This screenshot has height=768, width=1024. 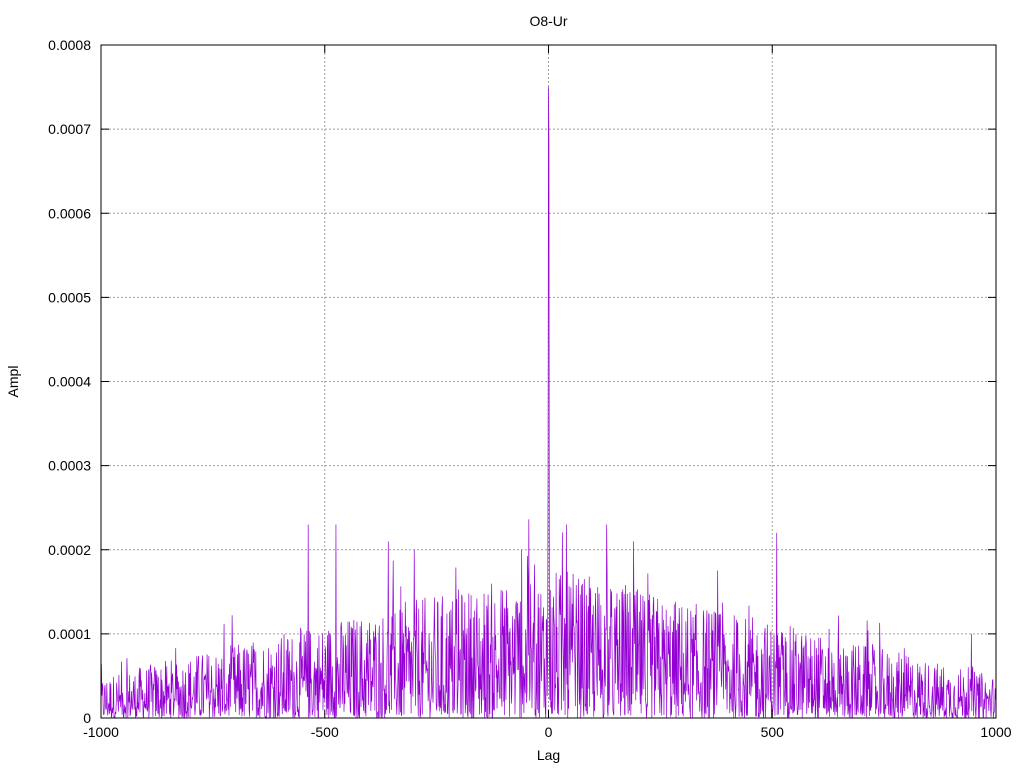 I want to click on x-tick-label: 0, so click(x=549, y=732).